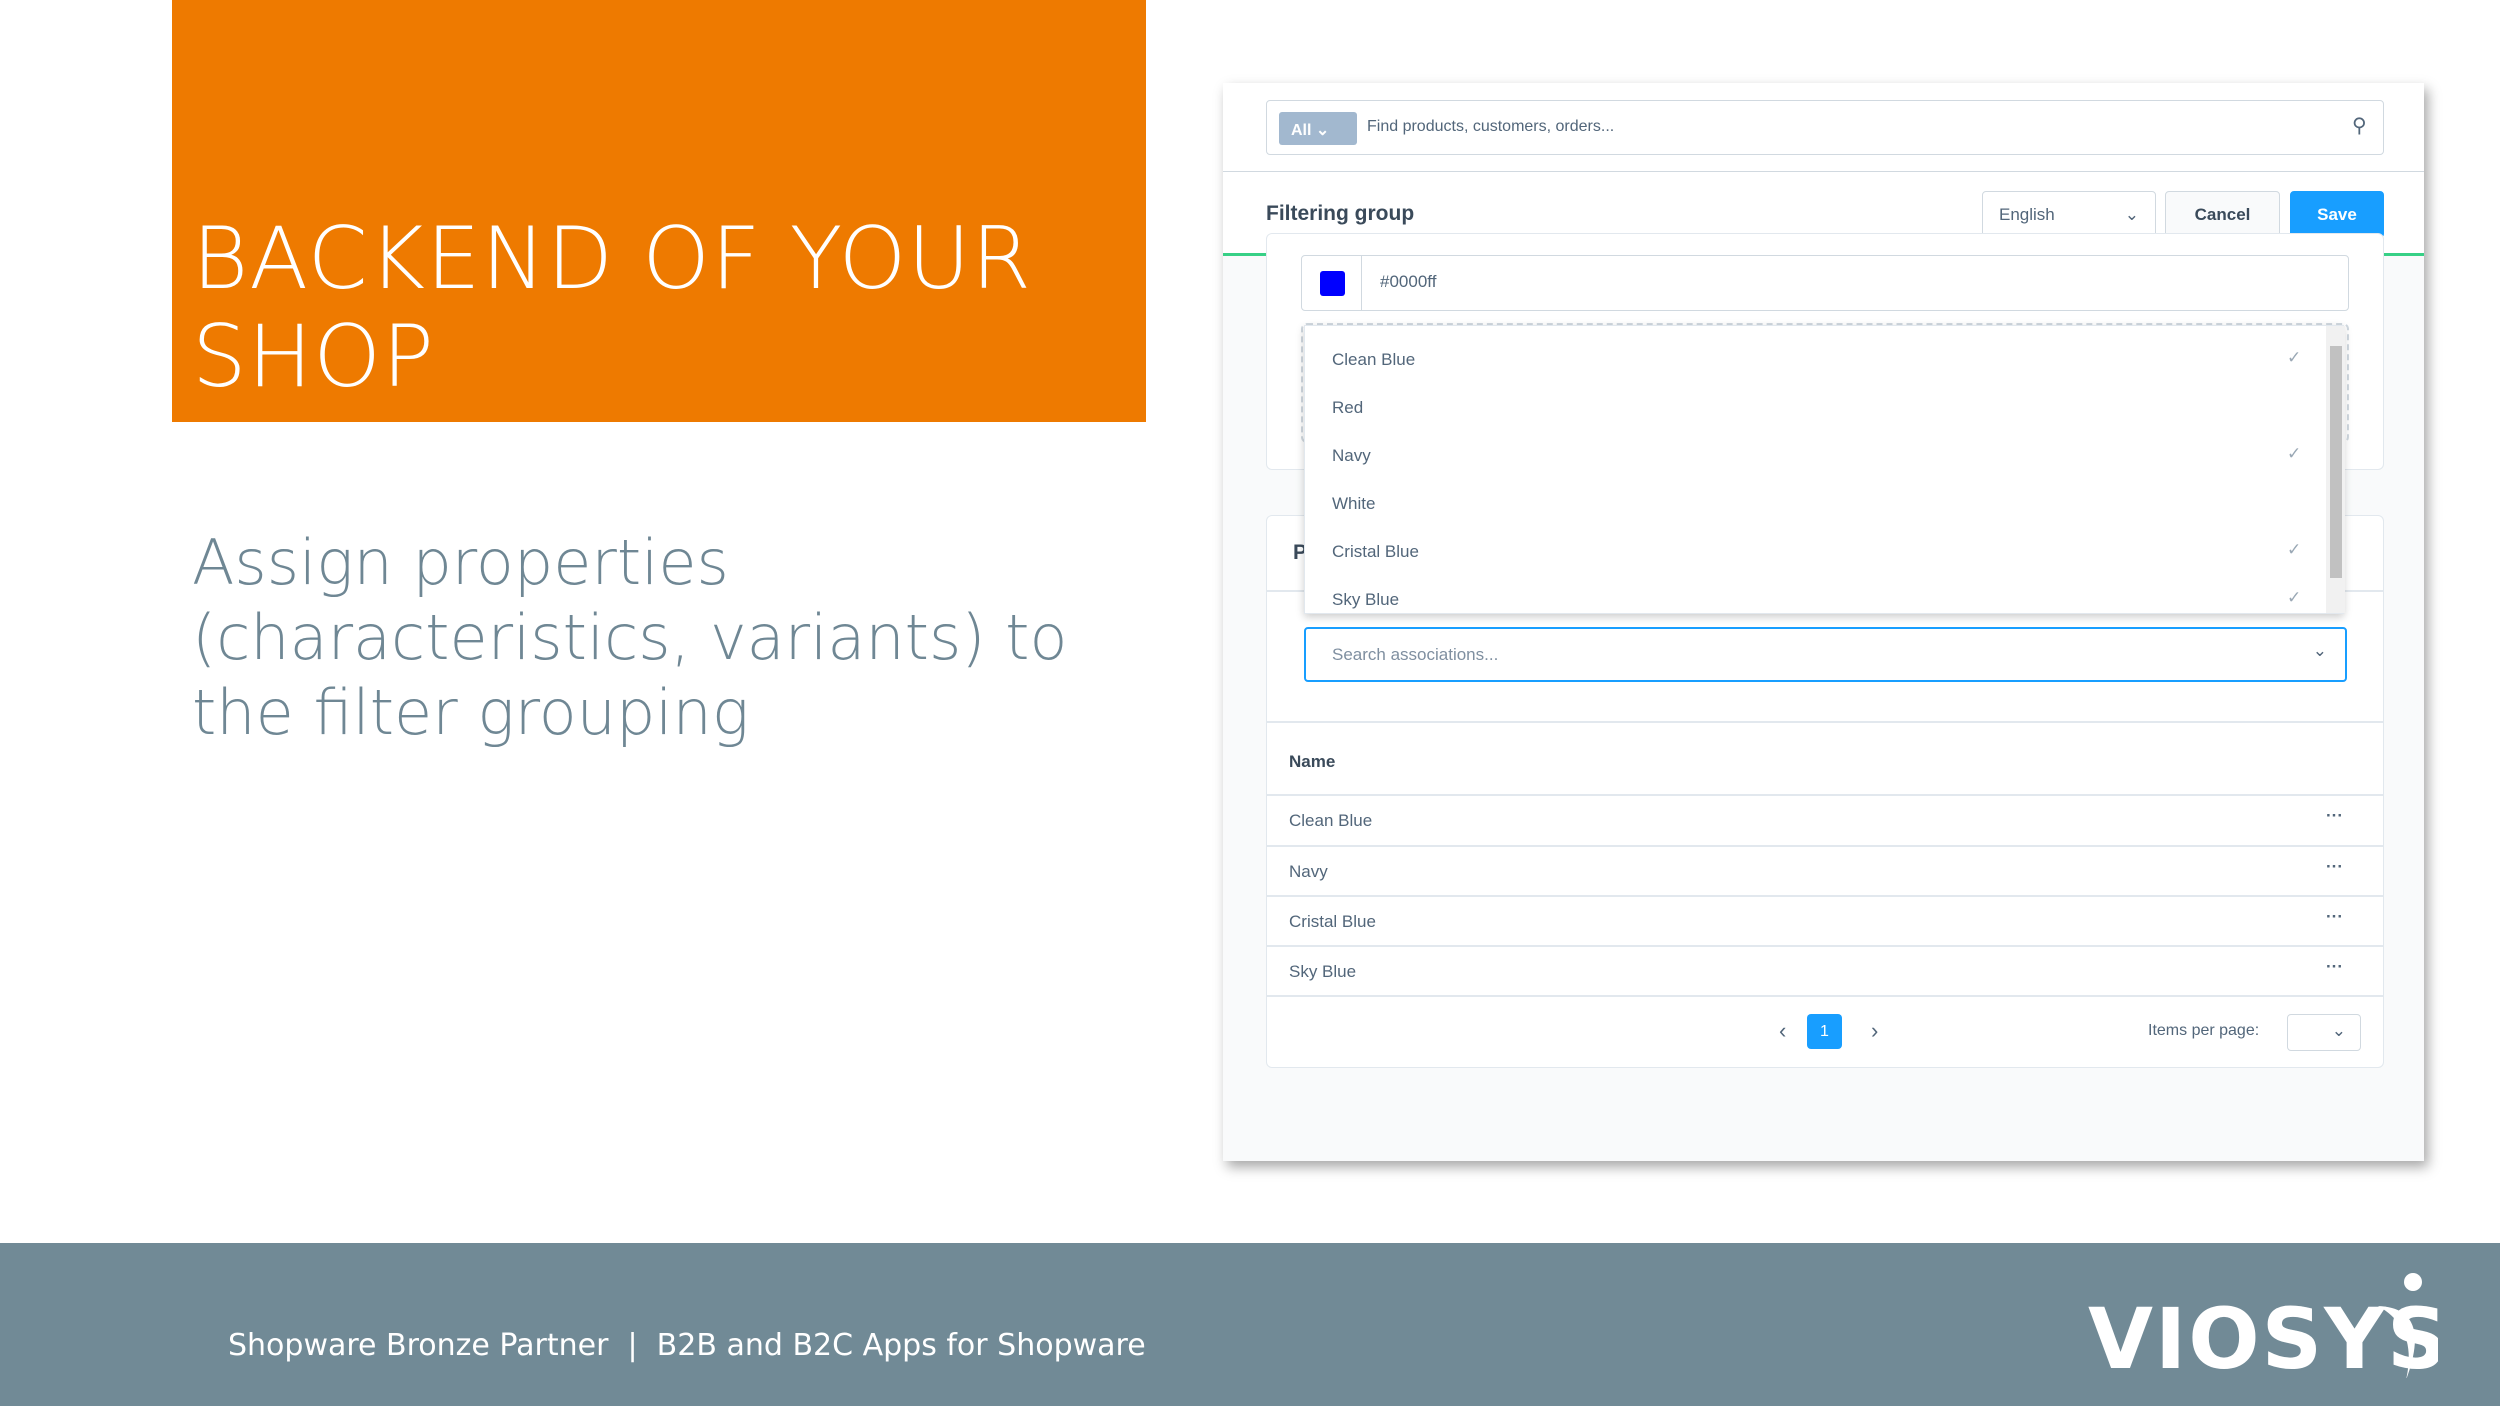 The image size is (2500, 1406). I want to click on svg-text: VIOSYS, so click(2263, 1334).